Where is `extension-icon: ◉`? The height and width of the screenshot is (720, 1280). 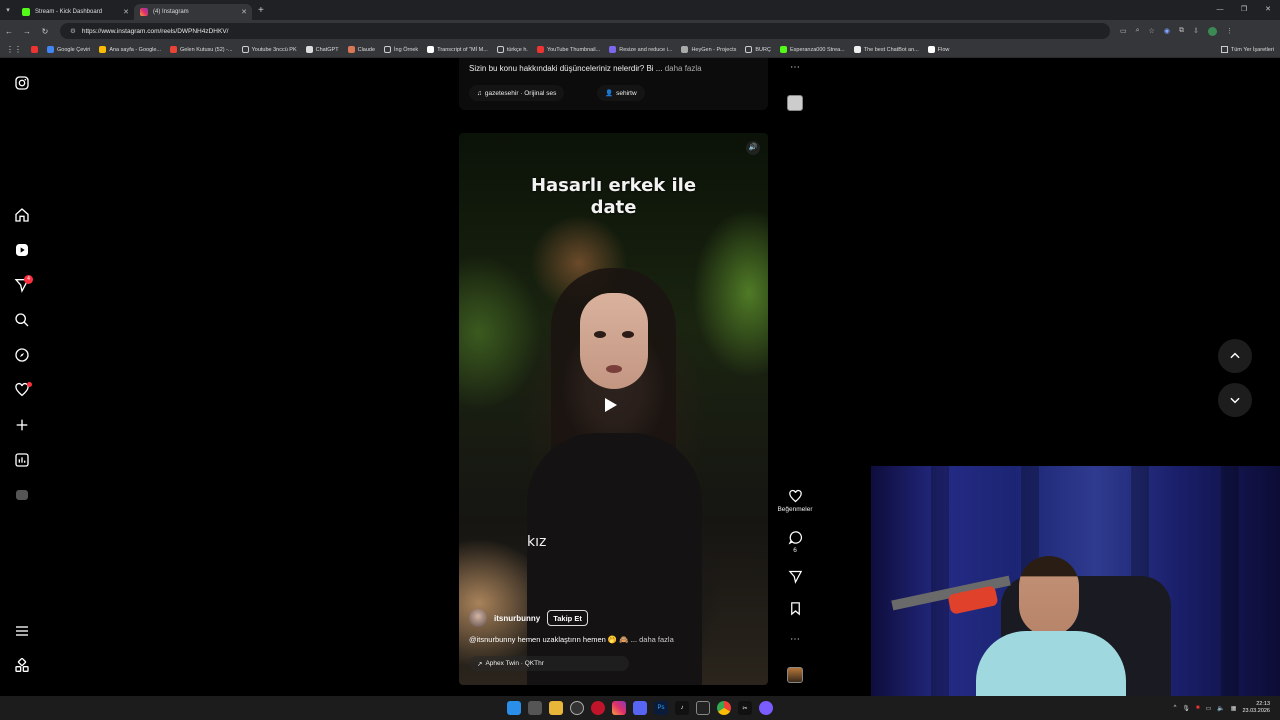
extension-icon: ◉ is located at coordinates (1167, 31).